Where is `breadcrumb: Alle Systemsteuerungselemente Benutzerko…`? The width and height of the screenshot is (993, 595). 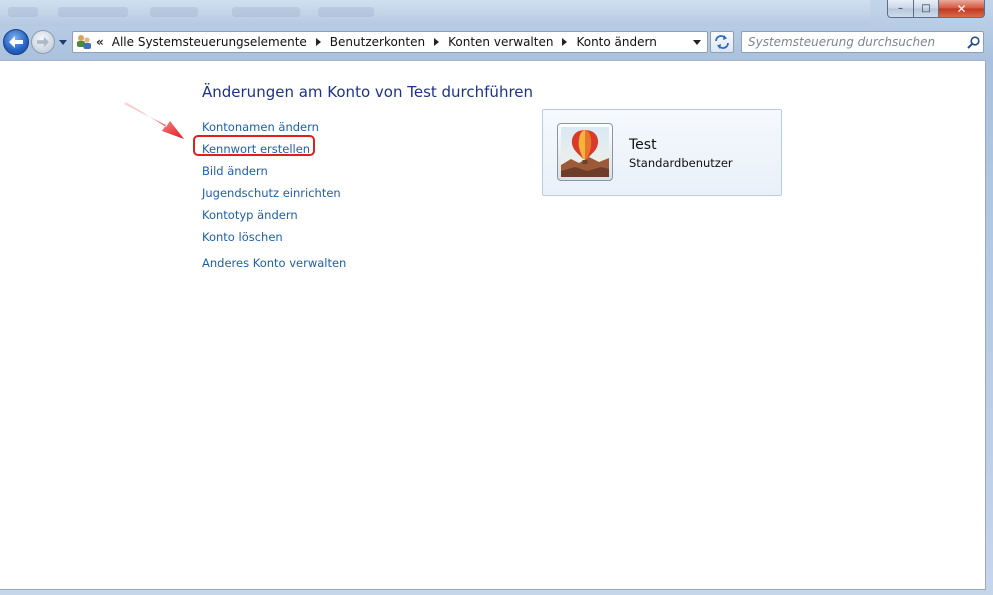 breadcrumb: Alle Systemsteuerungselemente Benutzerko… is located at coordinates (384, 42).